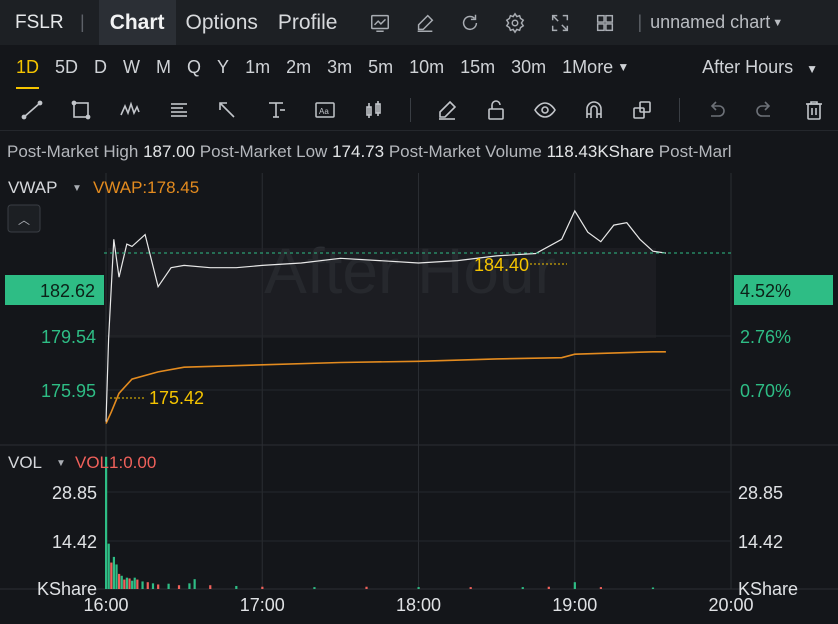 This screenshot has height=624, width=838. Describe the element at coordinates (66, 67) in the screenshot. I see `interval-5d: 5D` at that location.